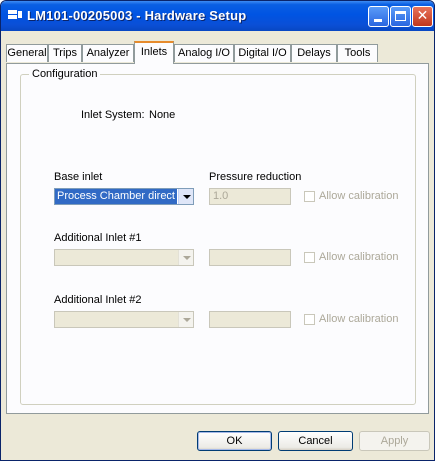 The image size is (435, 461). I want to click on tab-analog-io: Analog I/O, so click(204, 53).